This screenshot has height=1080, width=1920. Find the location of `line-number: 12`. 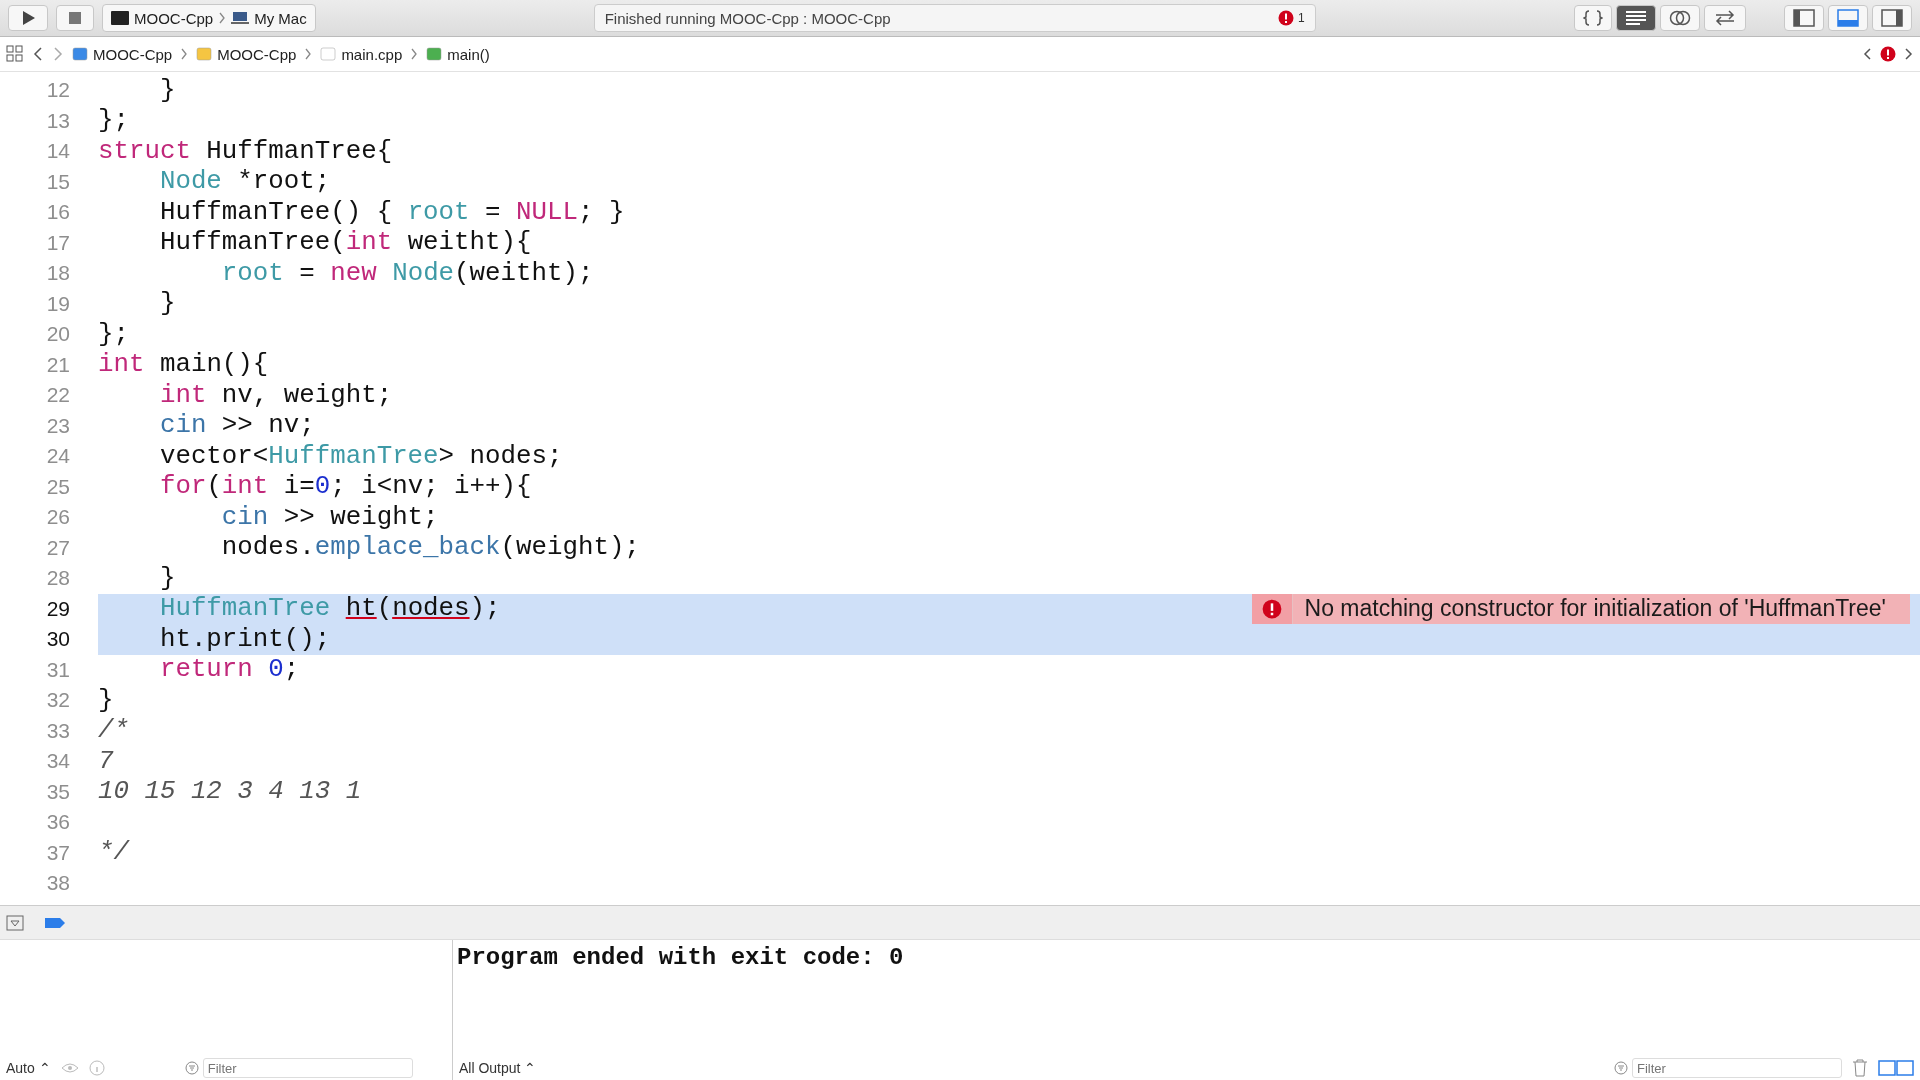

line-number: 12 is located at coordinates (58, 90).